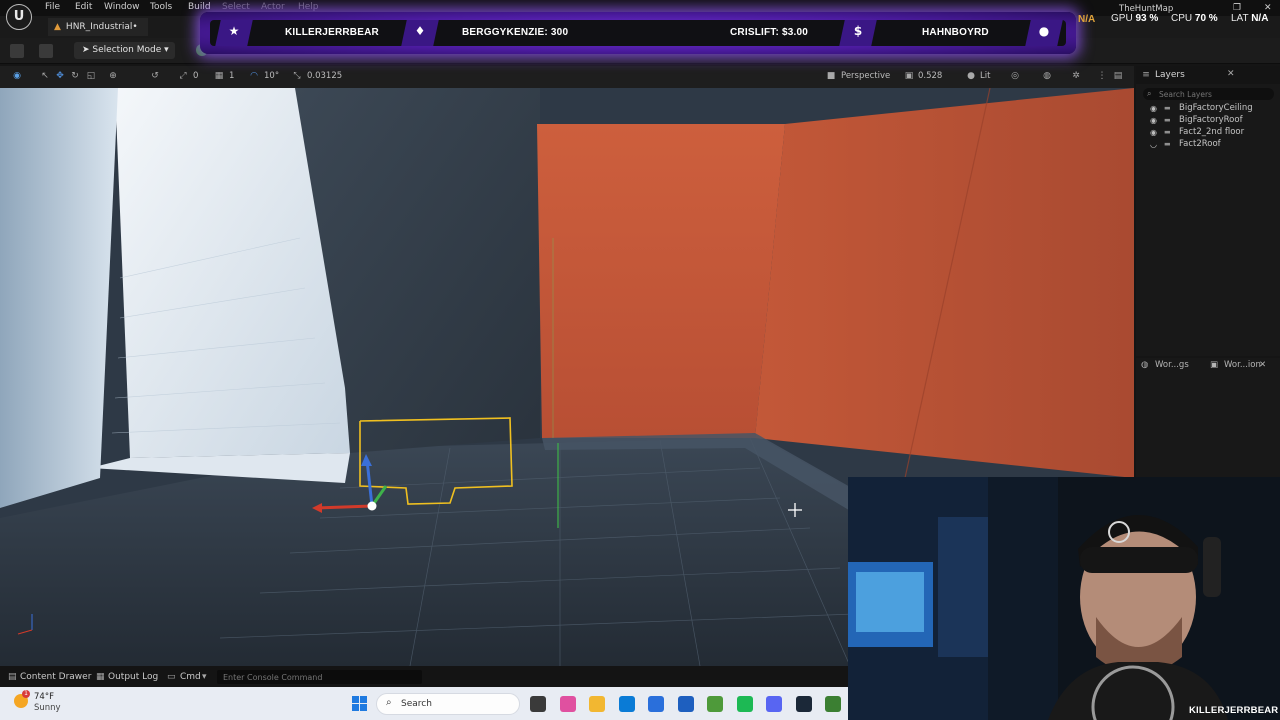 The width and height of the screenshot is (1280, 720). Describe the element at coordinates (1087, 19) in the screenshot. I see `stat-left-value: N/A` at that location.